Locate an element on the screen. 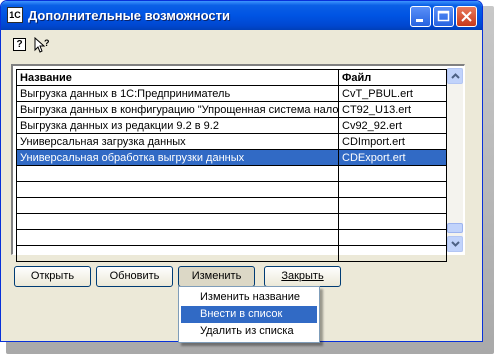 The width and height of the screenshot is (497, 358). open-button: Открыть is located at coordinates (52, 276).